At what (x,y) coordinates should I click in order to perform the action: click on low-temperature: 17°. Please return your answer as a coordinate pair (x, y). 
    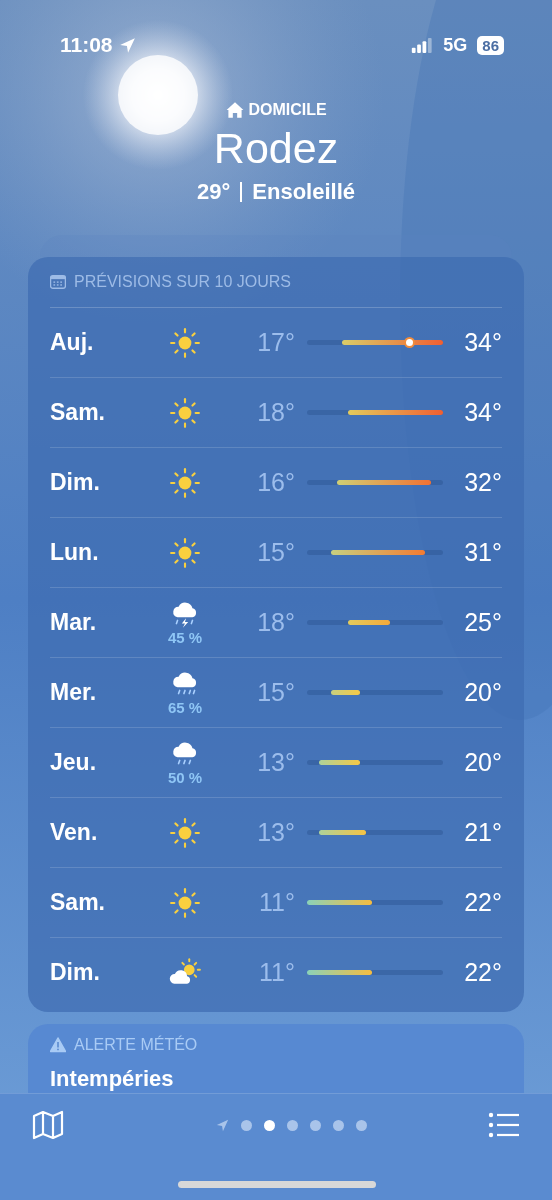
    Looking at the image, I should click on (275, 342).